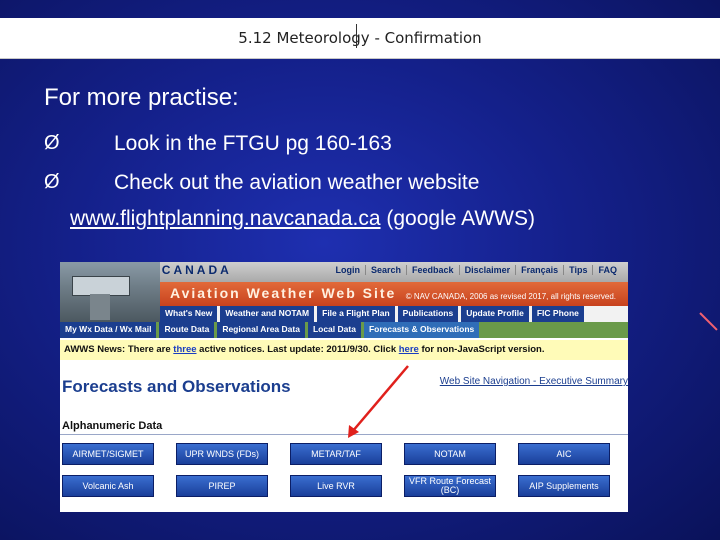 This screenshot has width=720, height=540. I want to click on heading: For more practise:, so click(141, 97).